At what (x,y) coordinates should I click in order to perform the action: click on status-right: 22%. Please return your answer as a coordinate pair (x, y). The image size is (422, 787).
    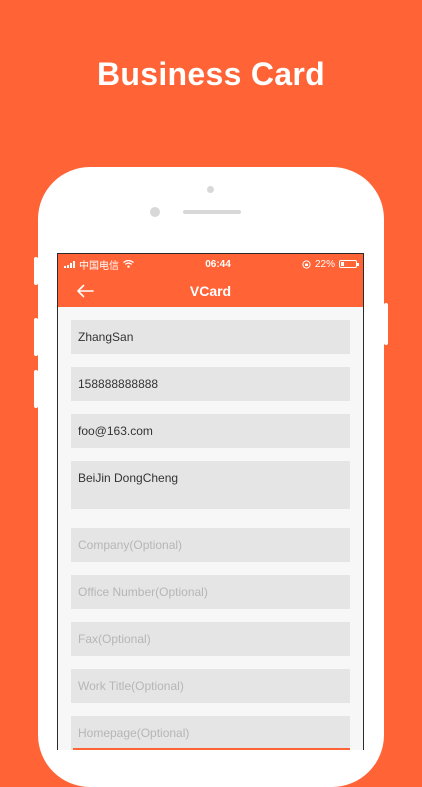
    Looking at the image, I should click on (330, 264).